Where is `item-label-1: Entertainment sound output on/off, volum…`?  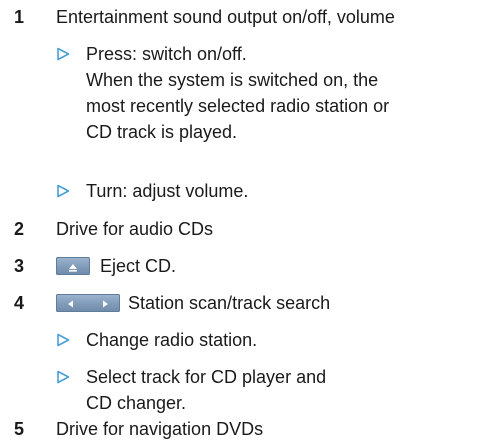 item-label-1: Entertainment sound output on/off, volum… is located at coordinates (225, 17).